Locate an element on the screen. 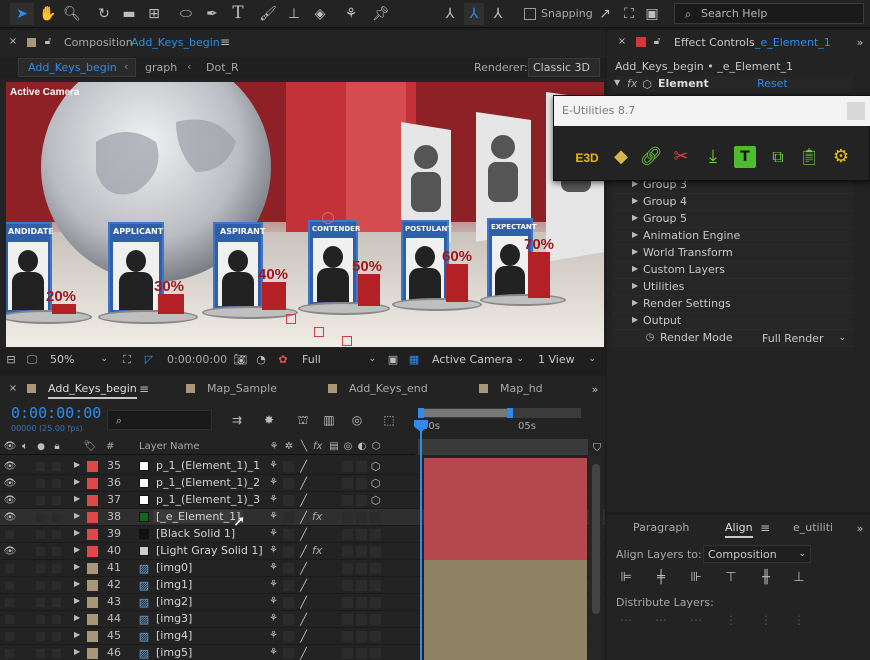  layer-name: [img3] is located at coordinates (174, 618).